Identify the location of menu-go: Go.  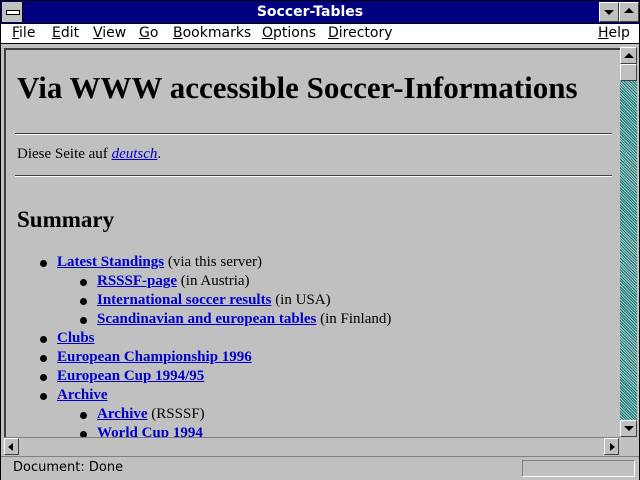
(148, 33).